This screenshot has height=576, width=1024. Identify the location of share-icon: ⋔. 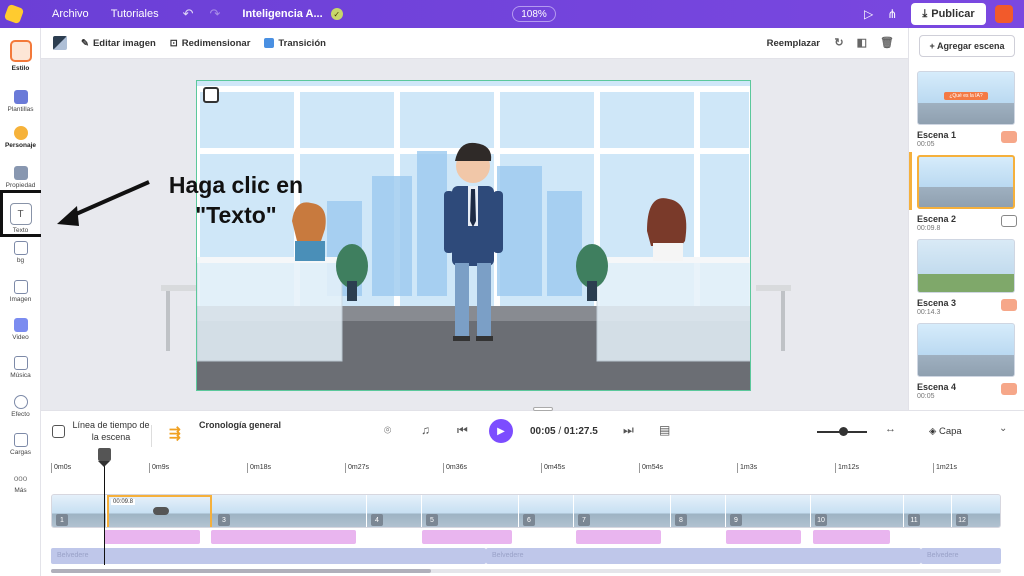
(892, 14).